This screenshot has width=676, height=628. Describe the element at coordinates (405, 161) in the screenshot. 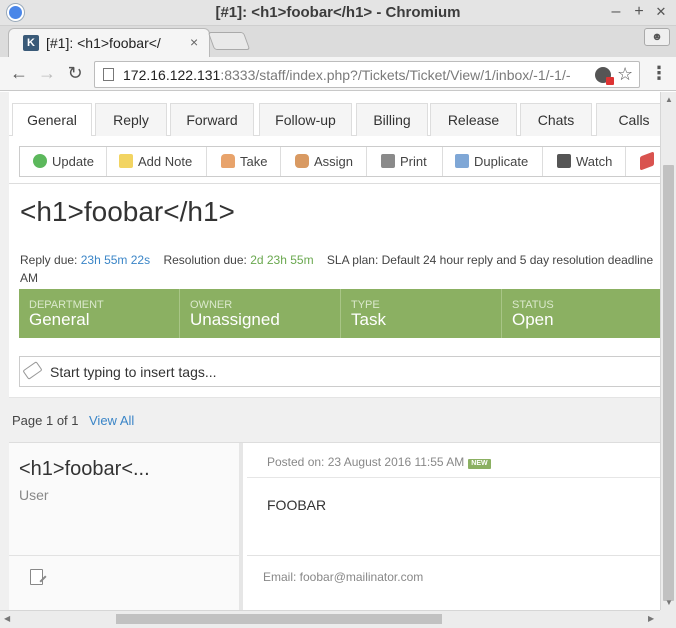

I see `print-button: Print` at that location.